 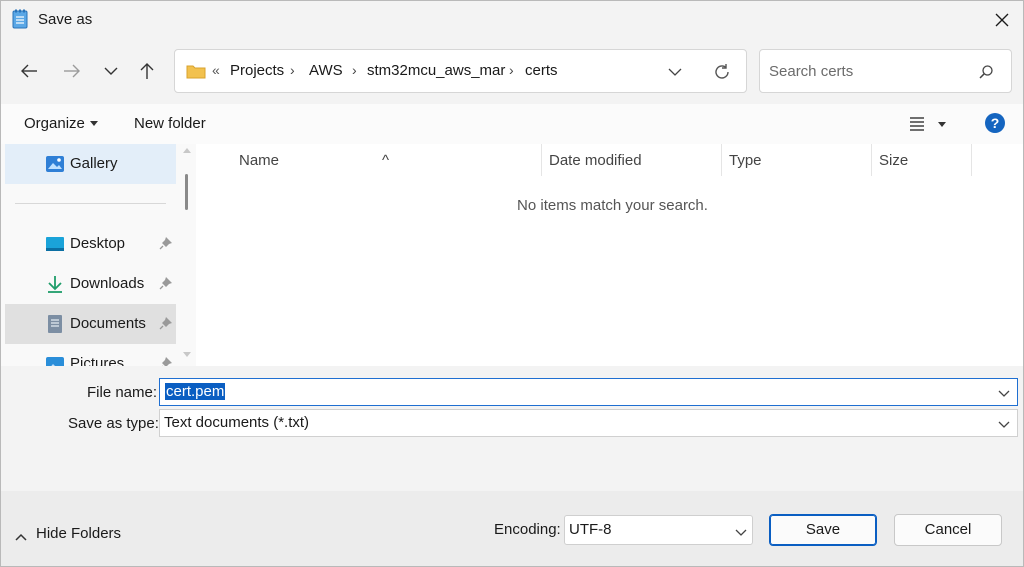 I want to click on command-bar: Organize New folder ?, so click(x=512, y=124).